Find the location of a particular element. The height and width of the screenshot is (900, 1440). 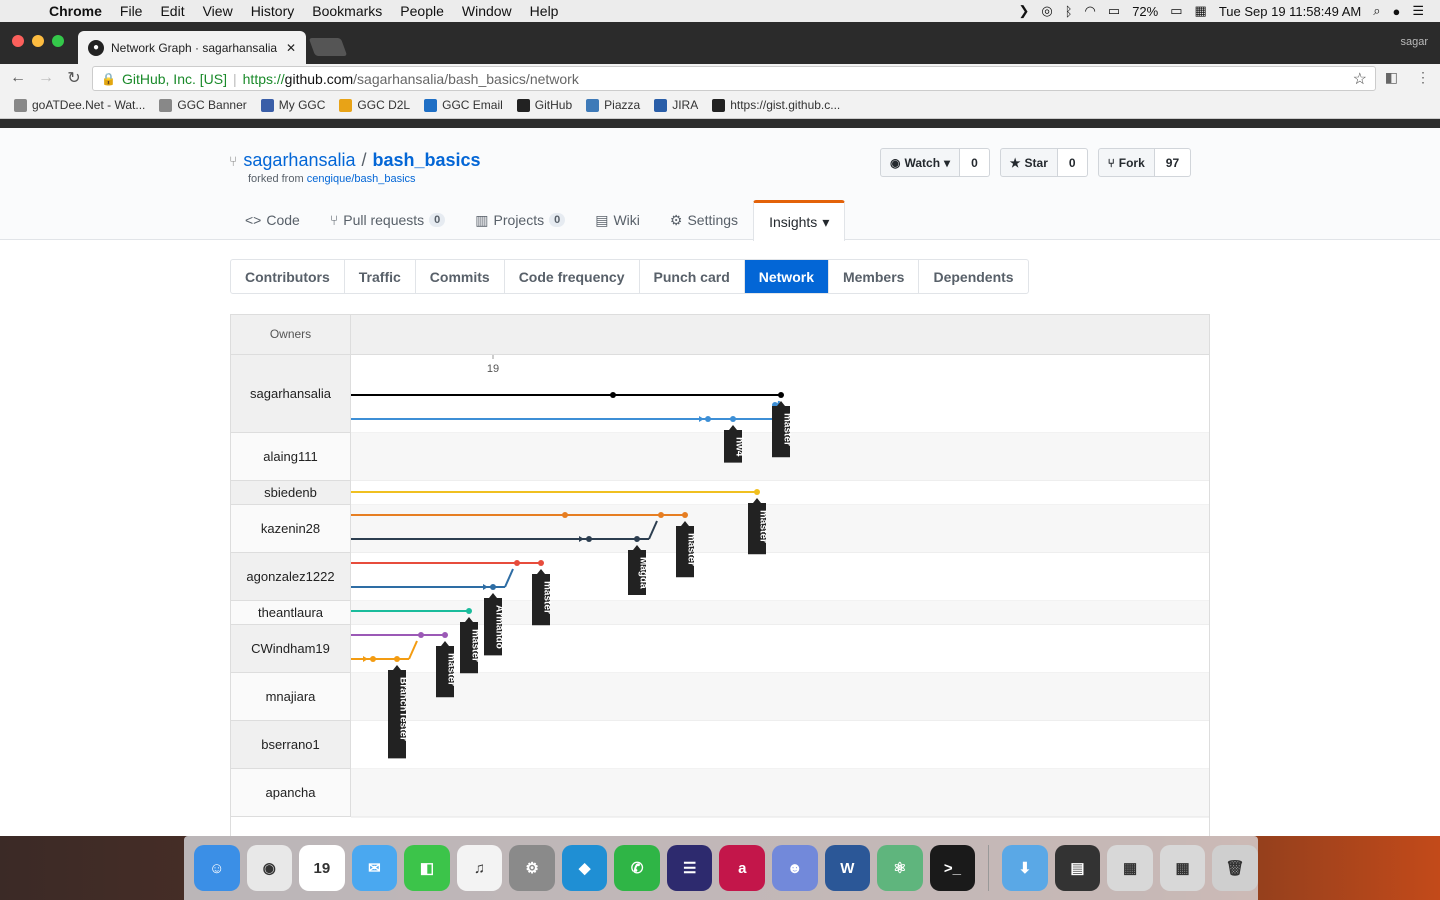

subnav-members: Members is located at coordinates (874, 276).